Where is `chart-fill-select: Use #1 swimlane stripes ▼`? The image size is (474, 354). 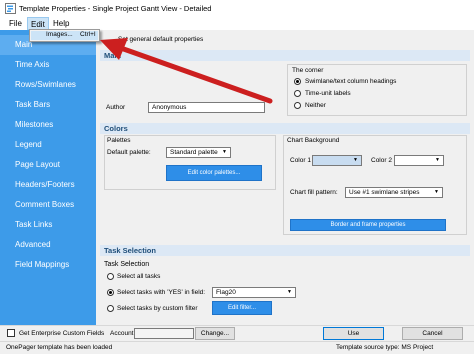
chart-fill-select: Use #1 swimlane stripes ▼ is located at coordinates (394, 192).